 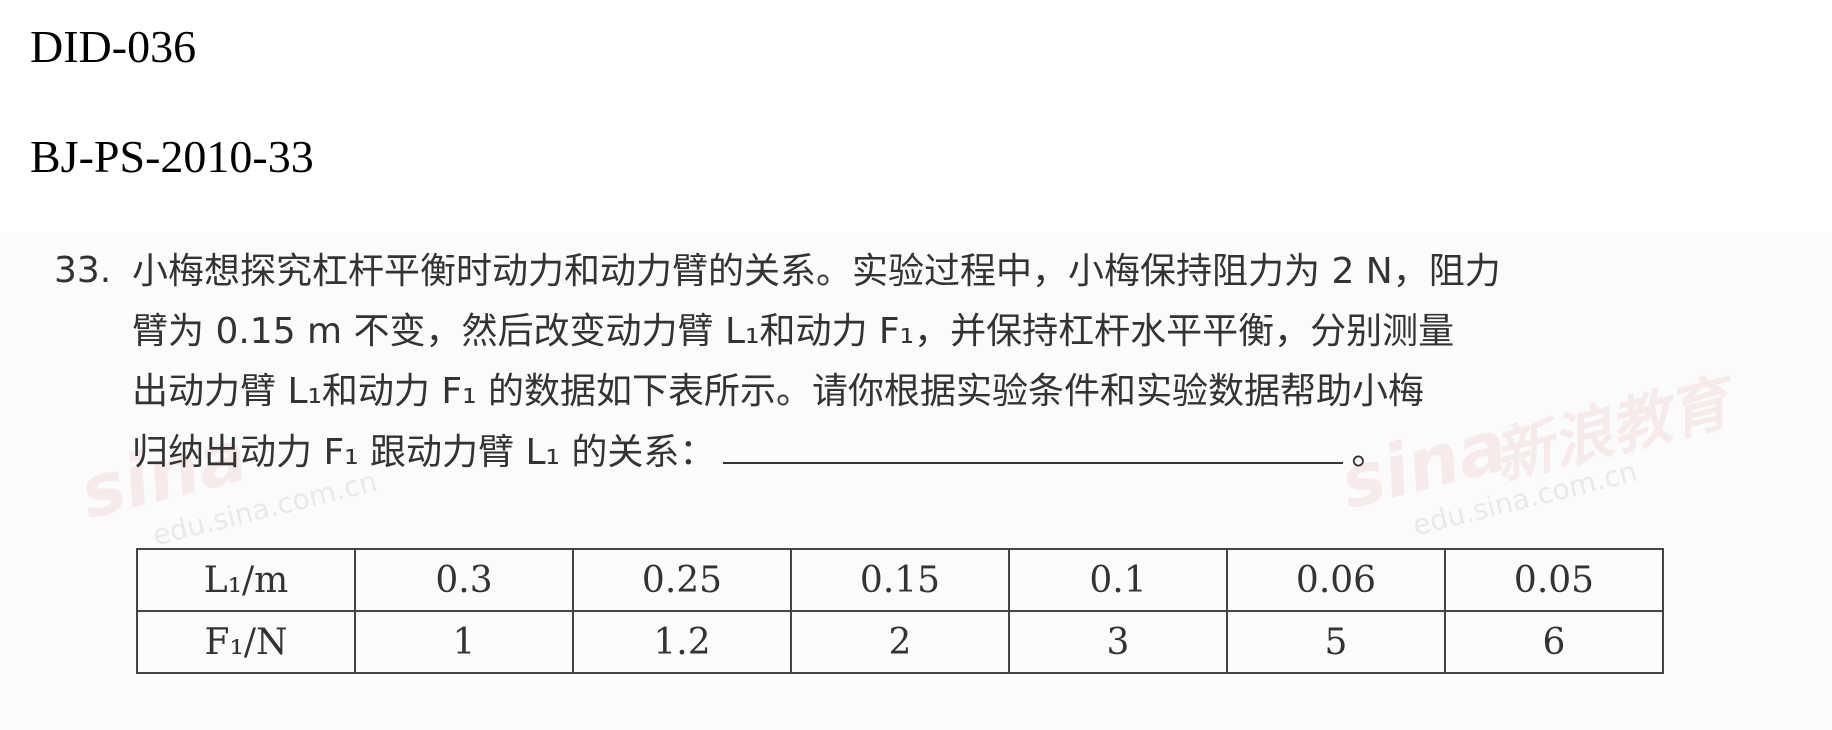 I want to click on table-cell: 0.1, so click(x=1118, y=580).